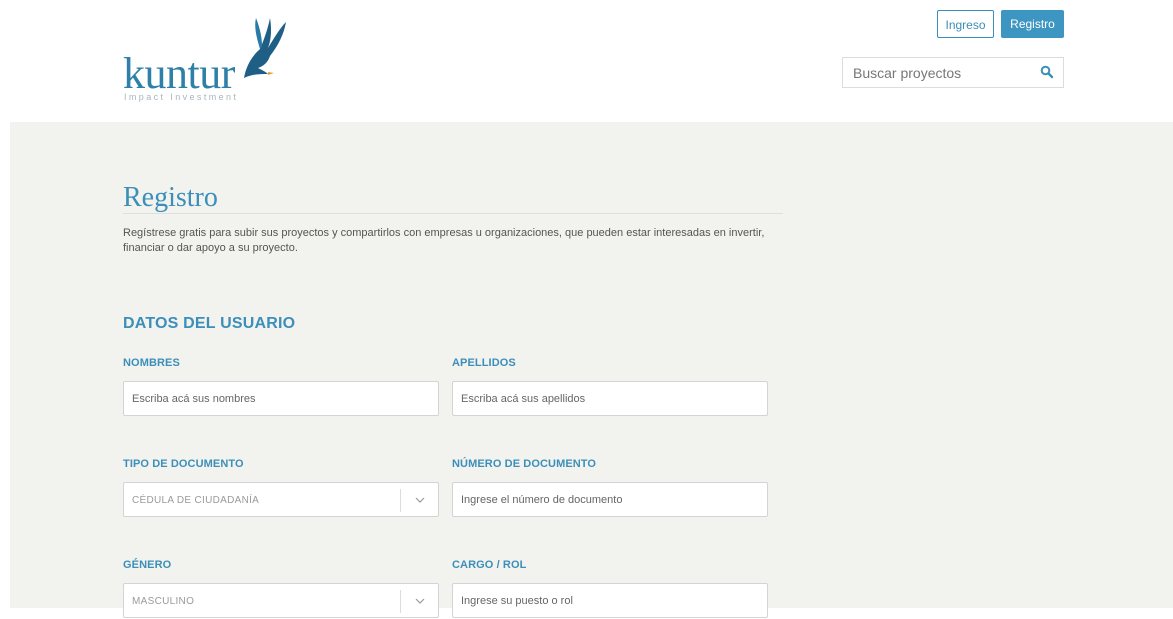 This screenshot has width=1173, height=619. I want to click on label-cargo: CARGO / ROL, so click(489, 565).